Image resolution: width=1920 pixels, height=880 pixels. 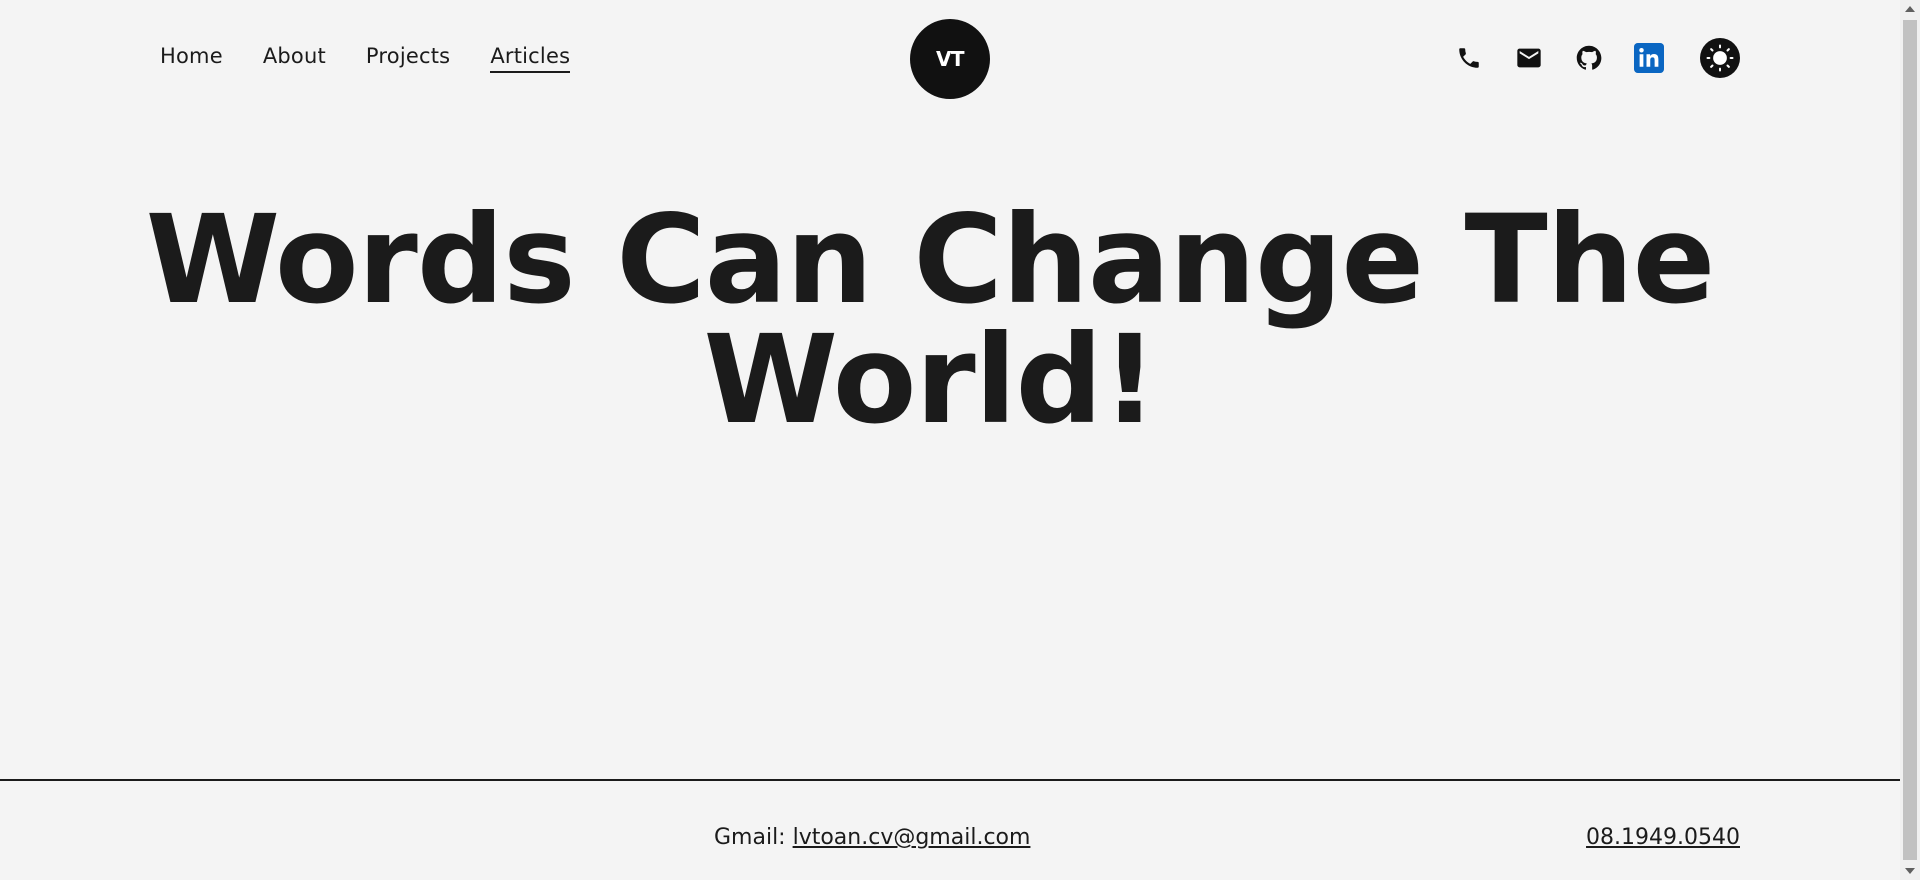 I want to click on nav-home: Home, so click(x=191, y=58).